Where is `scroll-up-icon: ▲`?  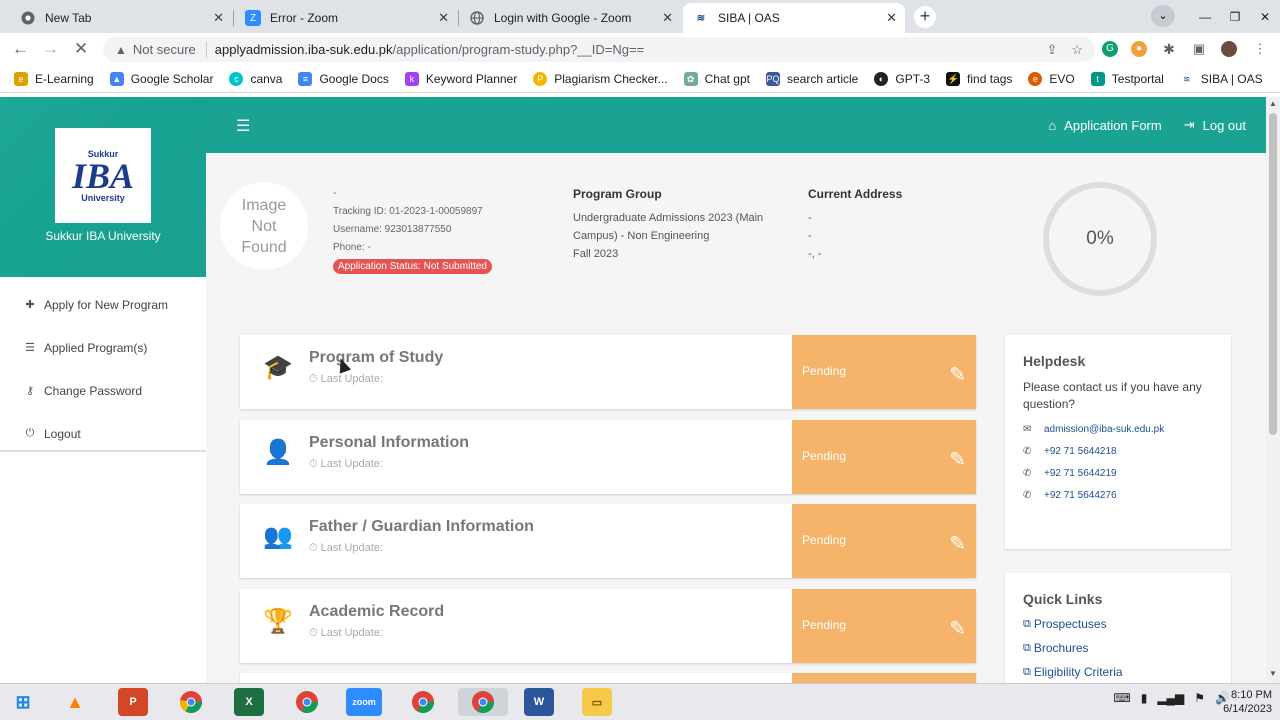
scroll-up-icon: ▲ is located at coordinates (1273, 103).